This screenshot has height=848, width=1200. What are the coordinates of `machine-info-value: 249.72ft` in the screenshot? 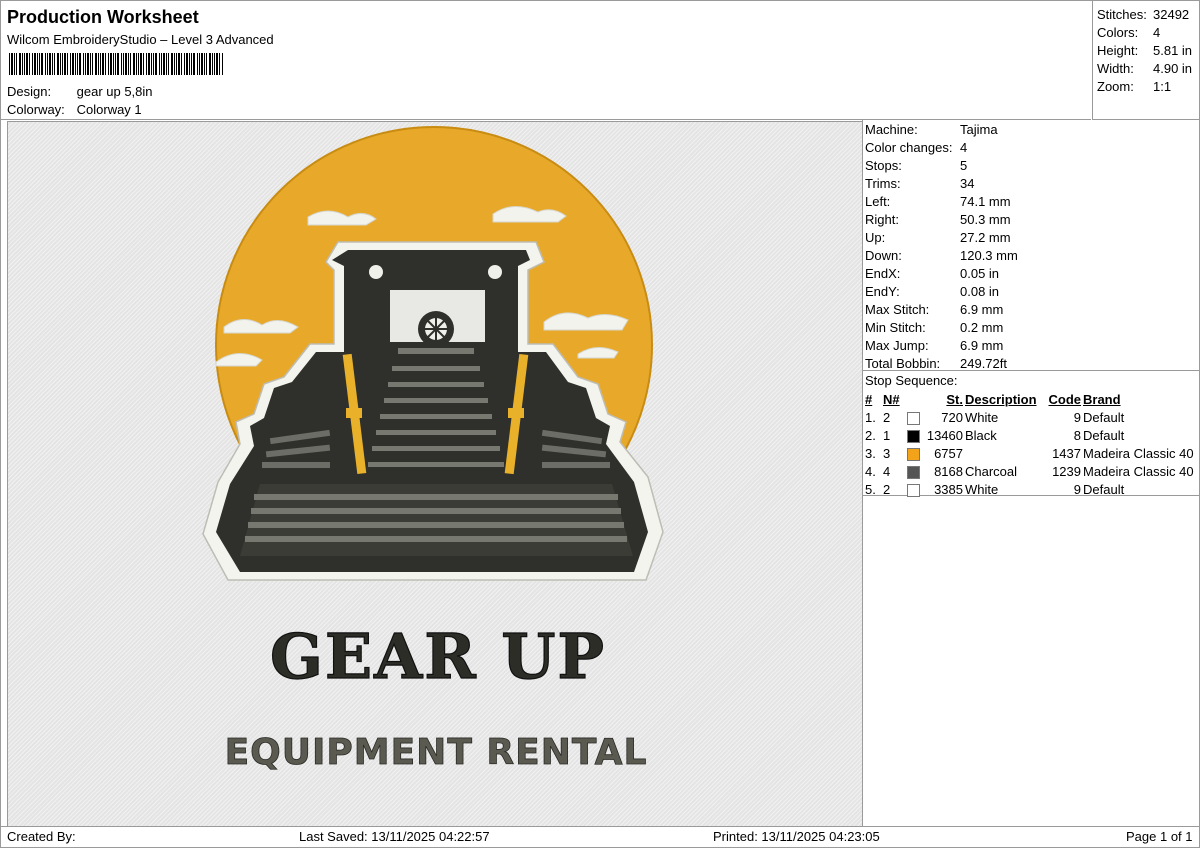 It's located at (983, 363).